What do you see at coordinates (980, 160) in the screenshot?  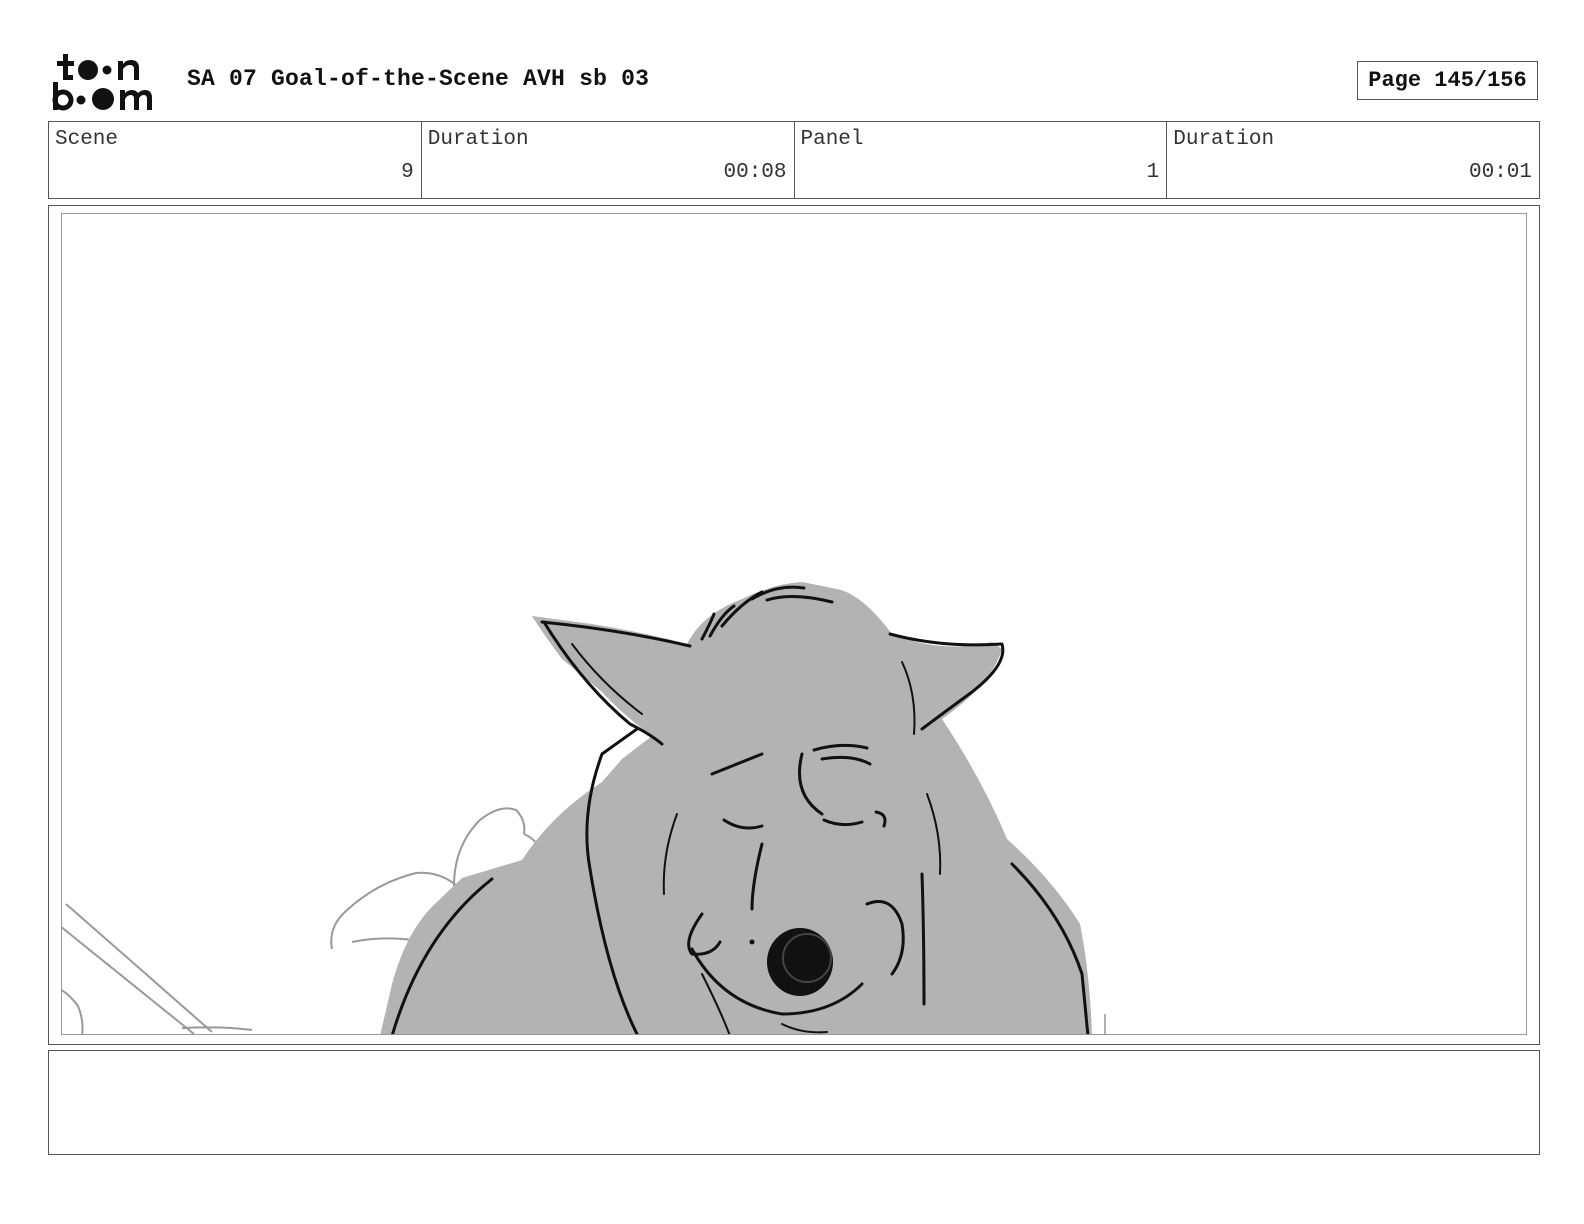 I see `panel-cell: Panel 1` at bounding box center [980, 160].